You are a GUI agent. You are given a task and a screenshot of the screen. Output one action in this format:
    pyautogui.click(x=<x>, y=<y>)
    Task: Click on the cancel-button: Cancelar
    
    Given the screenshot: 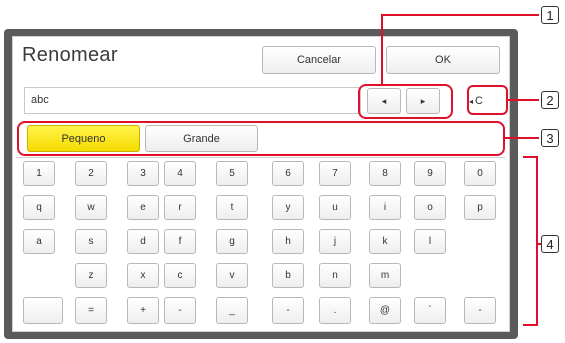 What is the action you would take?
    pyautogui.click(x=319, y=60)
    